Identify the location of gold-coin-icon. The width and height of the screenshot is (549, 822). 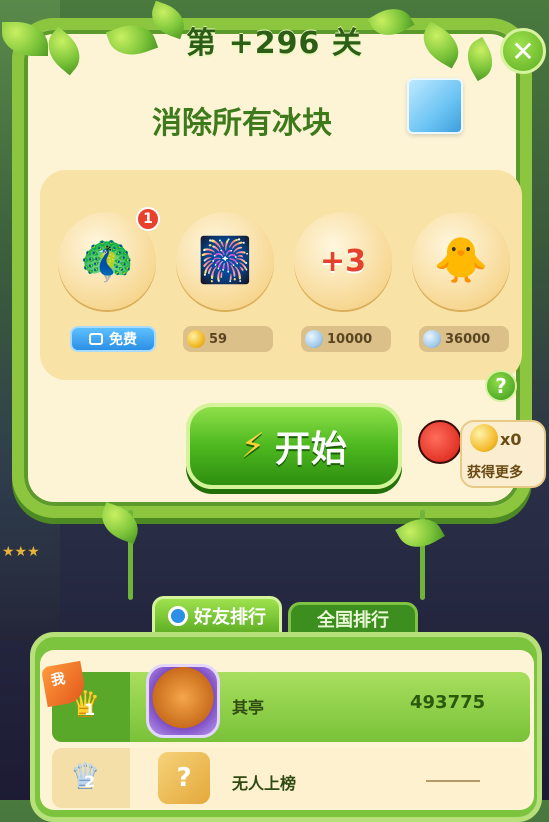
(196, 339).